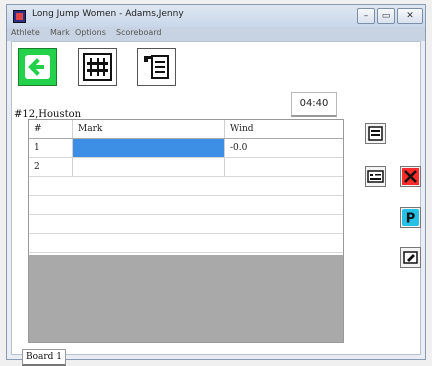 Image resolution: width=432 pixels, height=366 pixels. I want to click on eraser-icon, so click(410, 257).